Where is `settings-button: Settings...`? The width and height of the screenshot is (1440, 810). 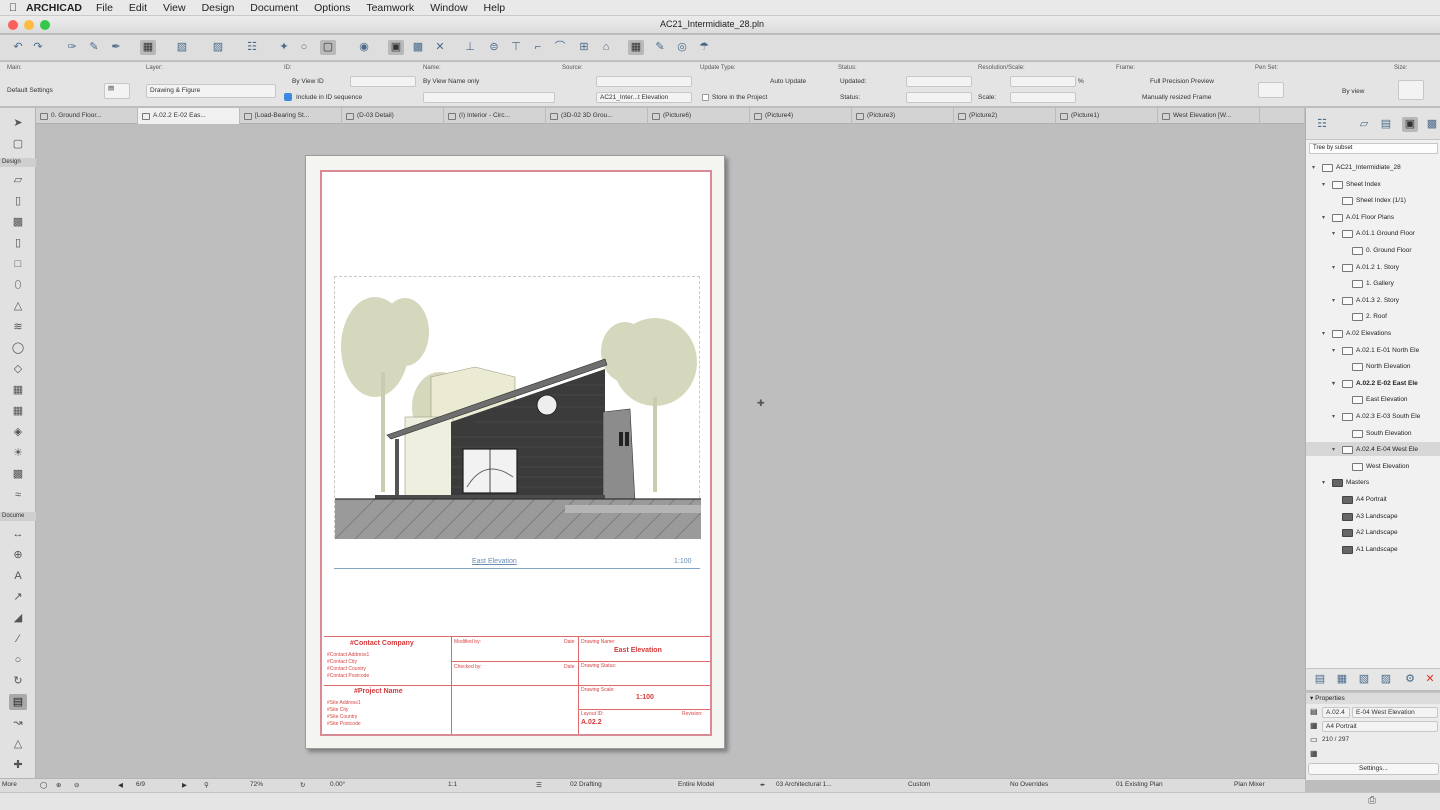
settings-button: Settings... is located at coordinates (1373, 769).